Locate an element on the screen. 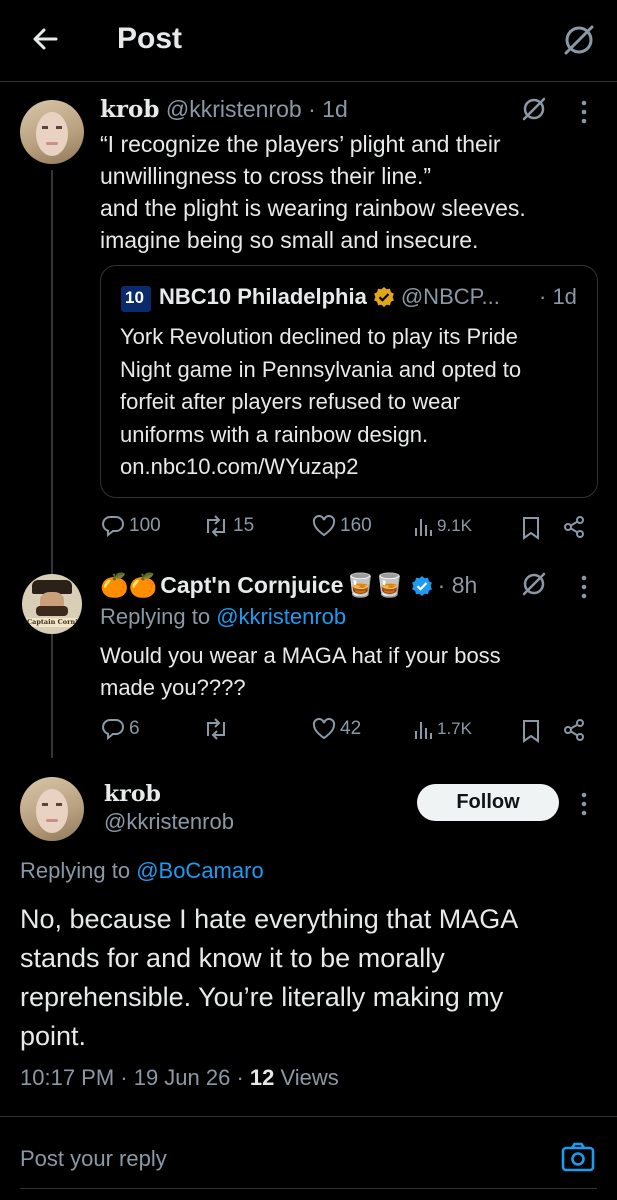  camera-icon is located at coordinates (578, 1157).